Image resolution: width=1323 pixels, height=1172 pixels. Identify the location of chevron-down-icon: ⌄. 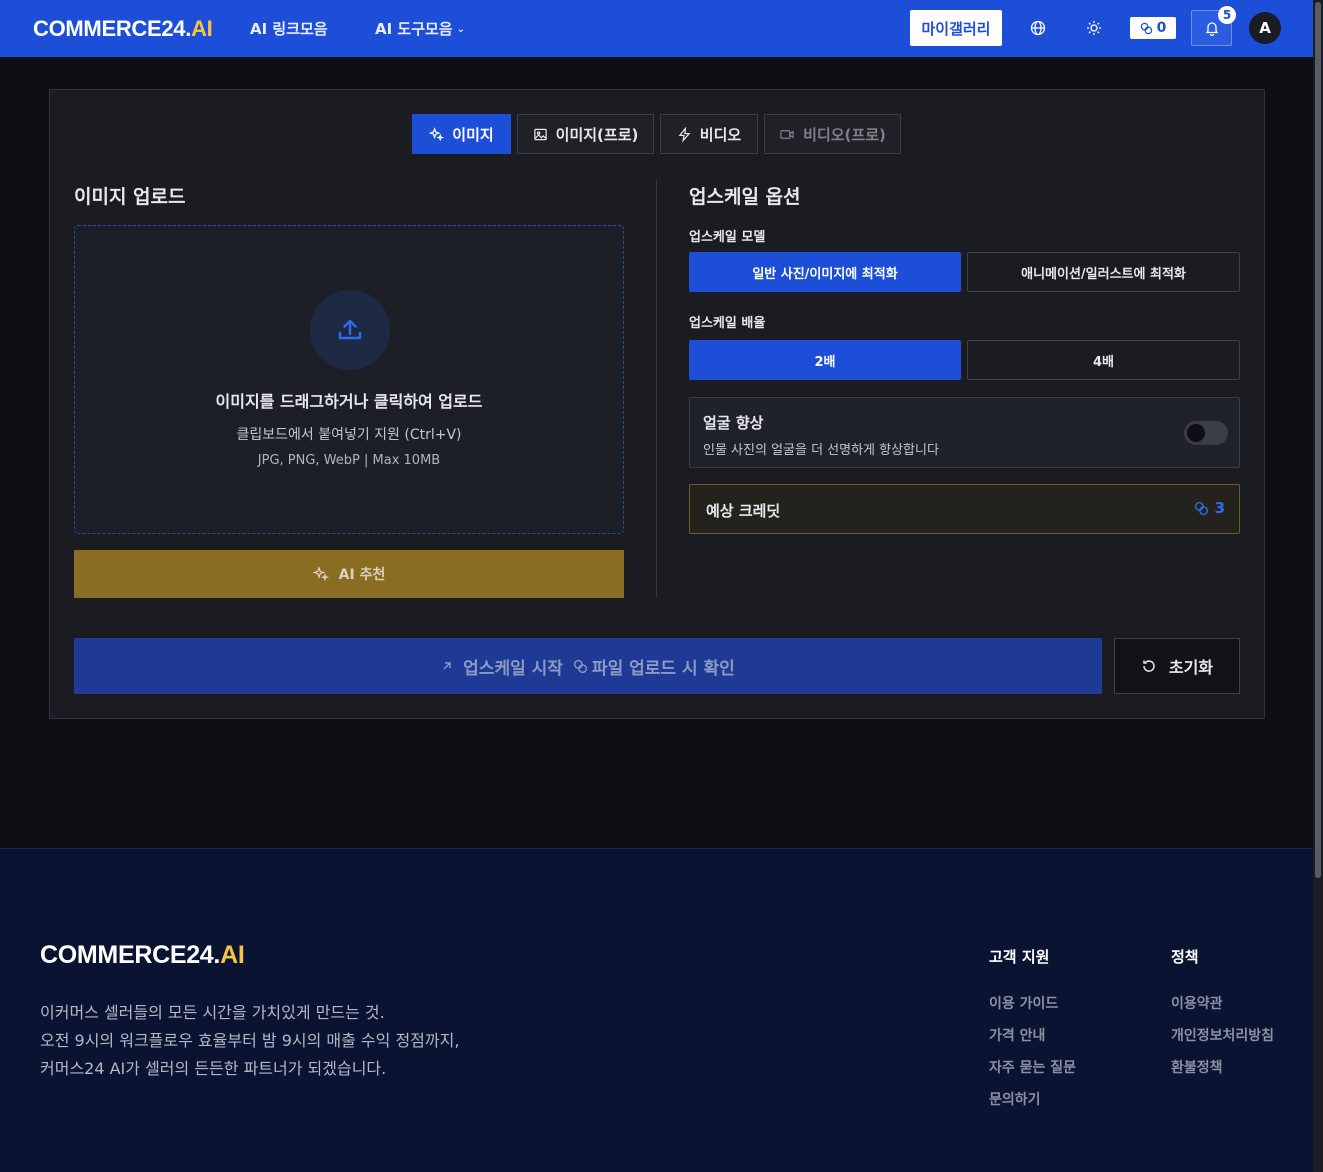
(461, 29).